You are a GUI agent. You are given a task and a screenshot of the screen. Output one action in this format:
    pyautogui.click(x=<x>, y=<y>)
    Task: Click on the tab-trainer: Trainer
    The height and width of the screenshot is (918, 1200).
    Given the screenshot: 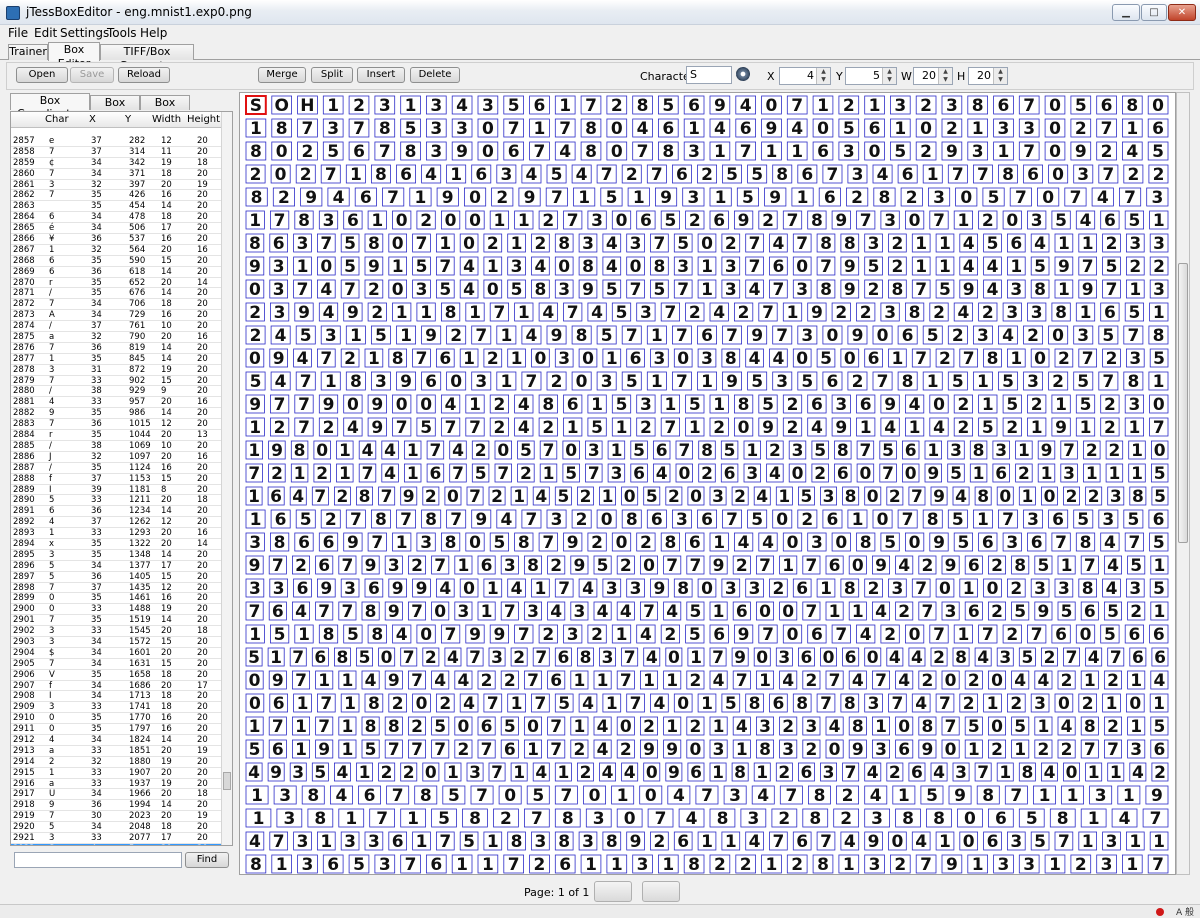 What is the action you would take?
    pyautogui.click(x=28, y=52)
    